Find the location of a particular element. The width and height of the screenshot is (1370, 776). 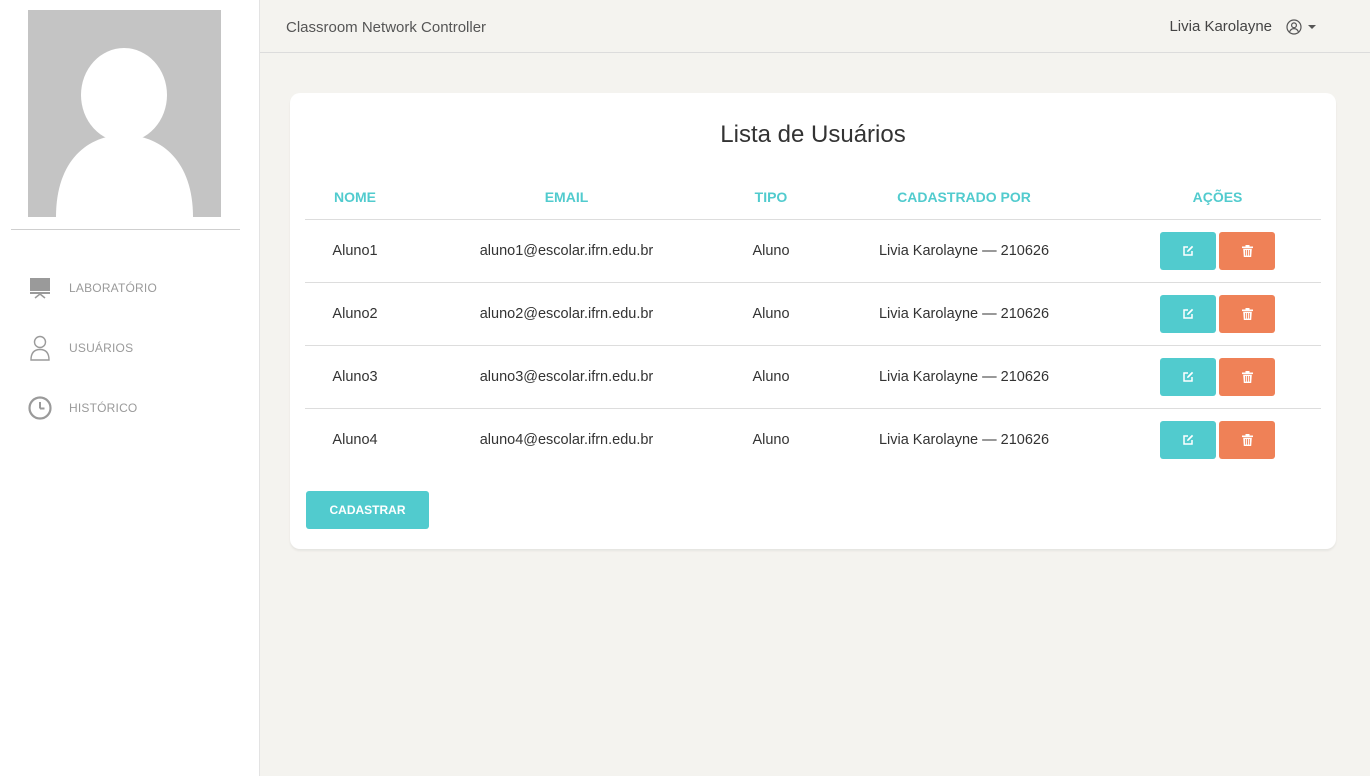

table-header-row: NOME EMAIL TIPO CADASTRADO POR AÇÕES is located at coordinates (813, 198).